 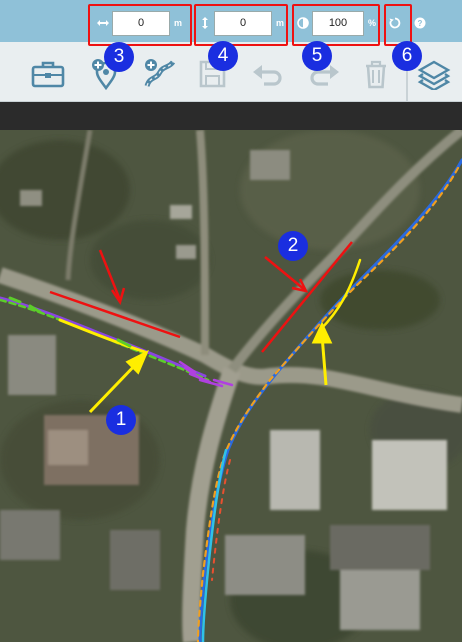 I want to click on help-button: ?, so click(x=420, y=25).